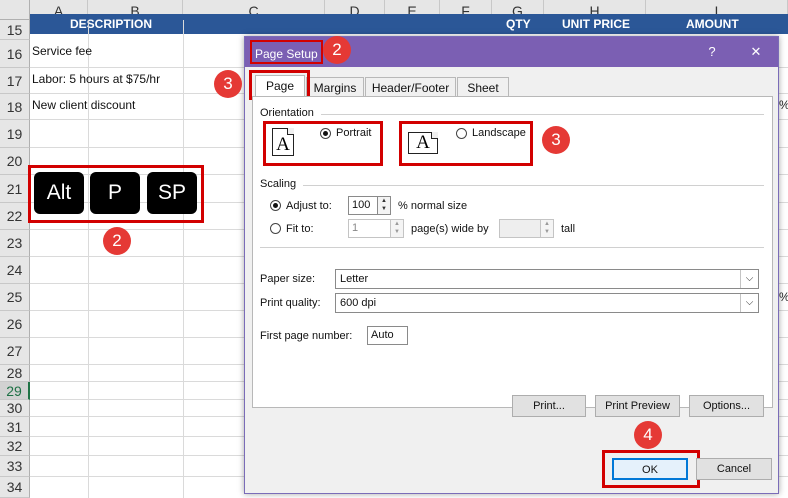 This screenshot has height=498, width=788. What do you see at coordinates (783, 297) in the screenshot?
I see `cell-fragment-25: %` at bounding box center [783, 297].